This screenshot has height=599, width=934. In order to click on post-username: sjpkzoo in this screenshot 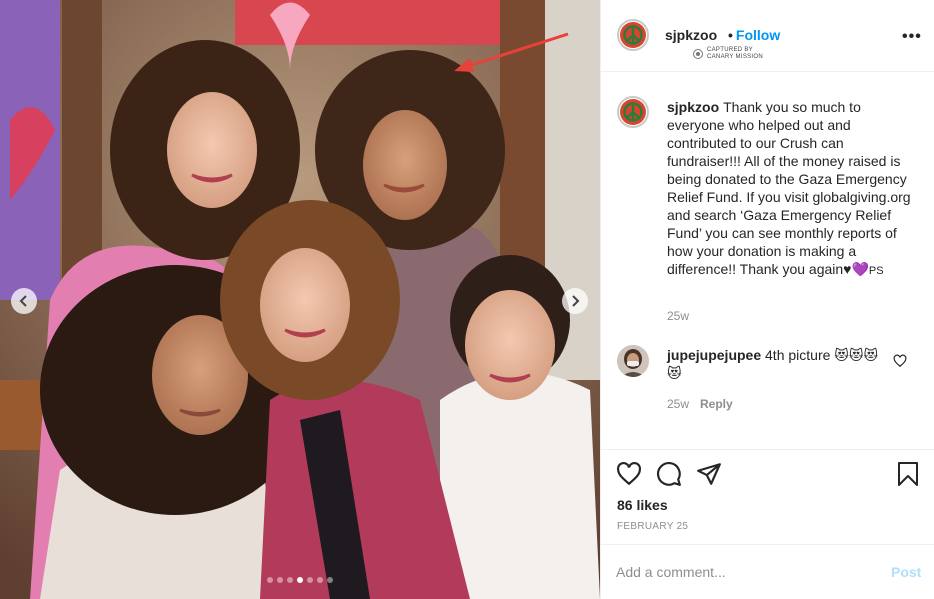, I will do `click(691, 35)`.